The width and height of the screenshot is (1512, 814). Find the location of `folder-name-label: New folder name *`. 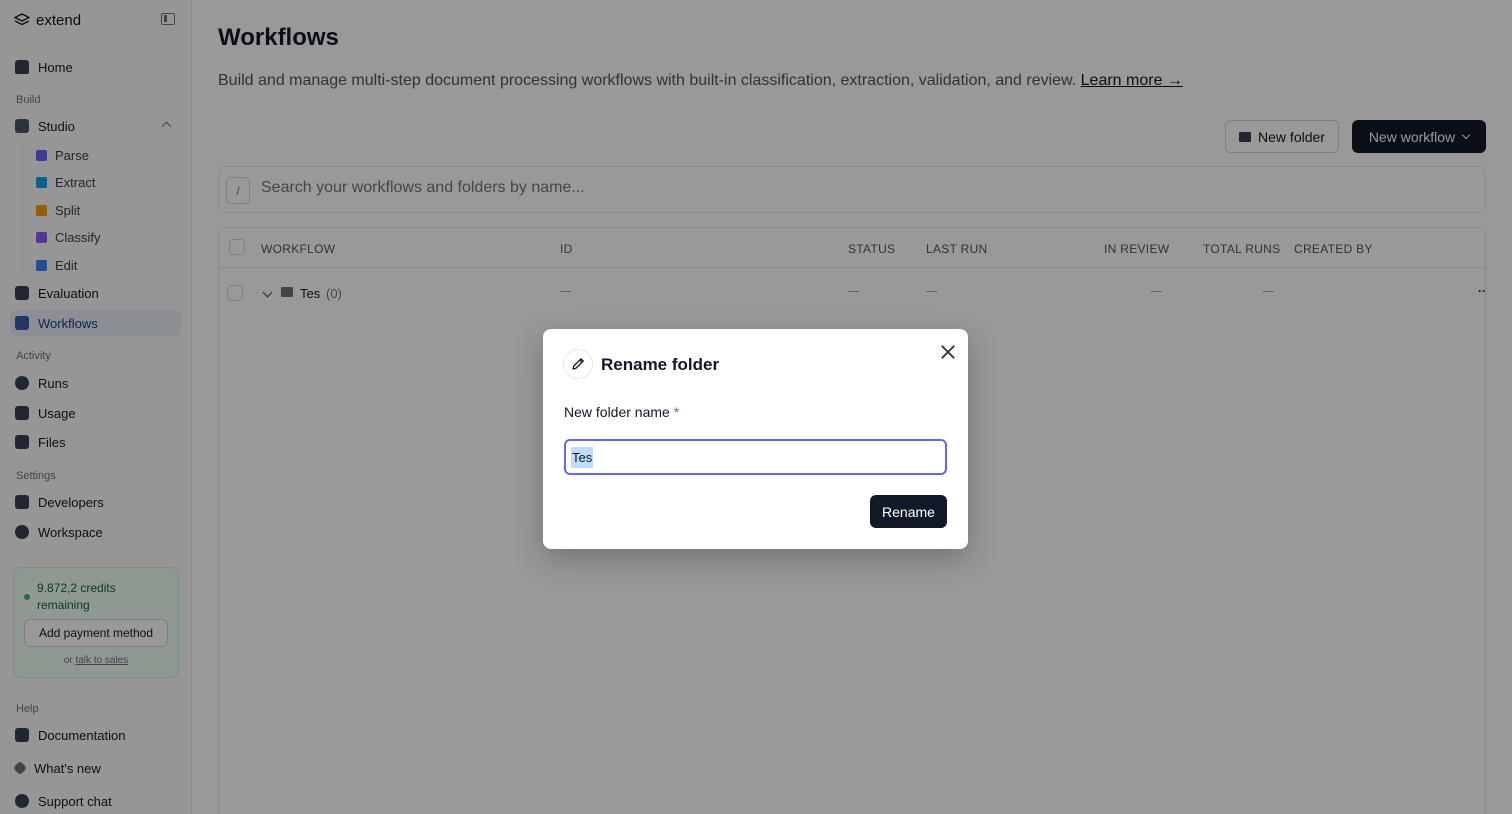

folder-name-label: New folder name * is located at coordinates (621, 412).